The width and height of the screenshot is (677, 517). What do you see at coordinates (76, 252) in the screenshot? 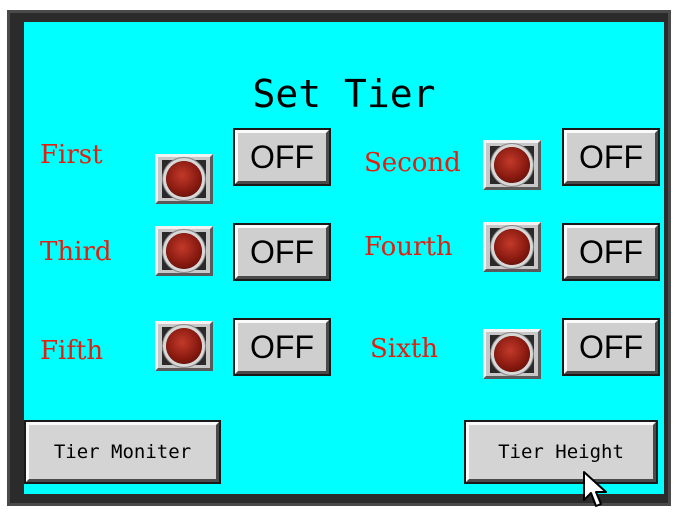
I see `tier-label-third: Third` at bounding box center [76, 252].